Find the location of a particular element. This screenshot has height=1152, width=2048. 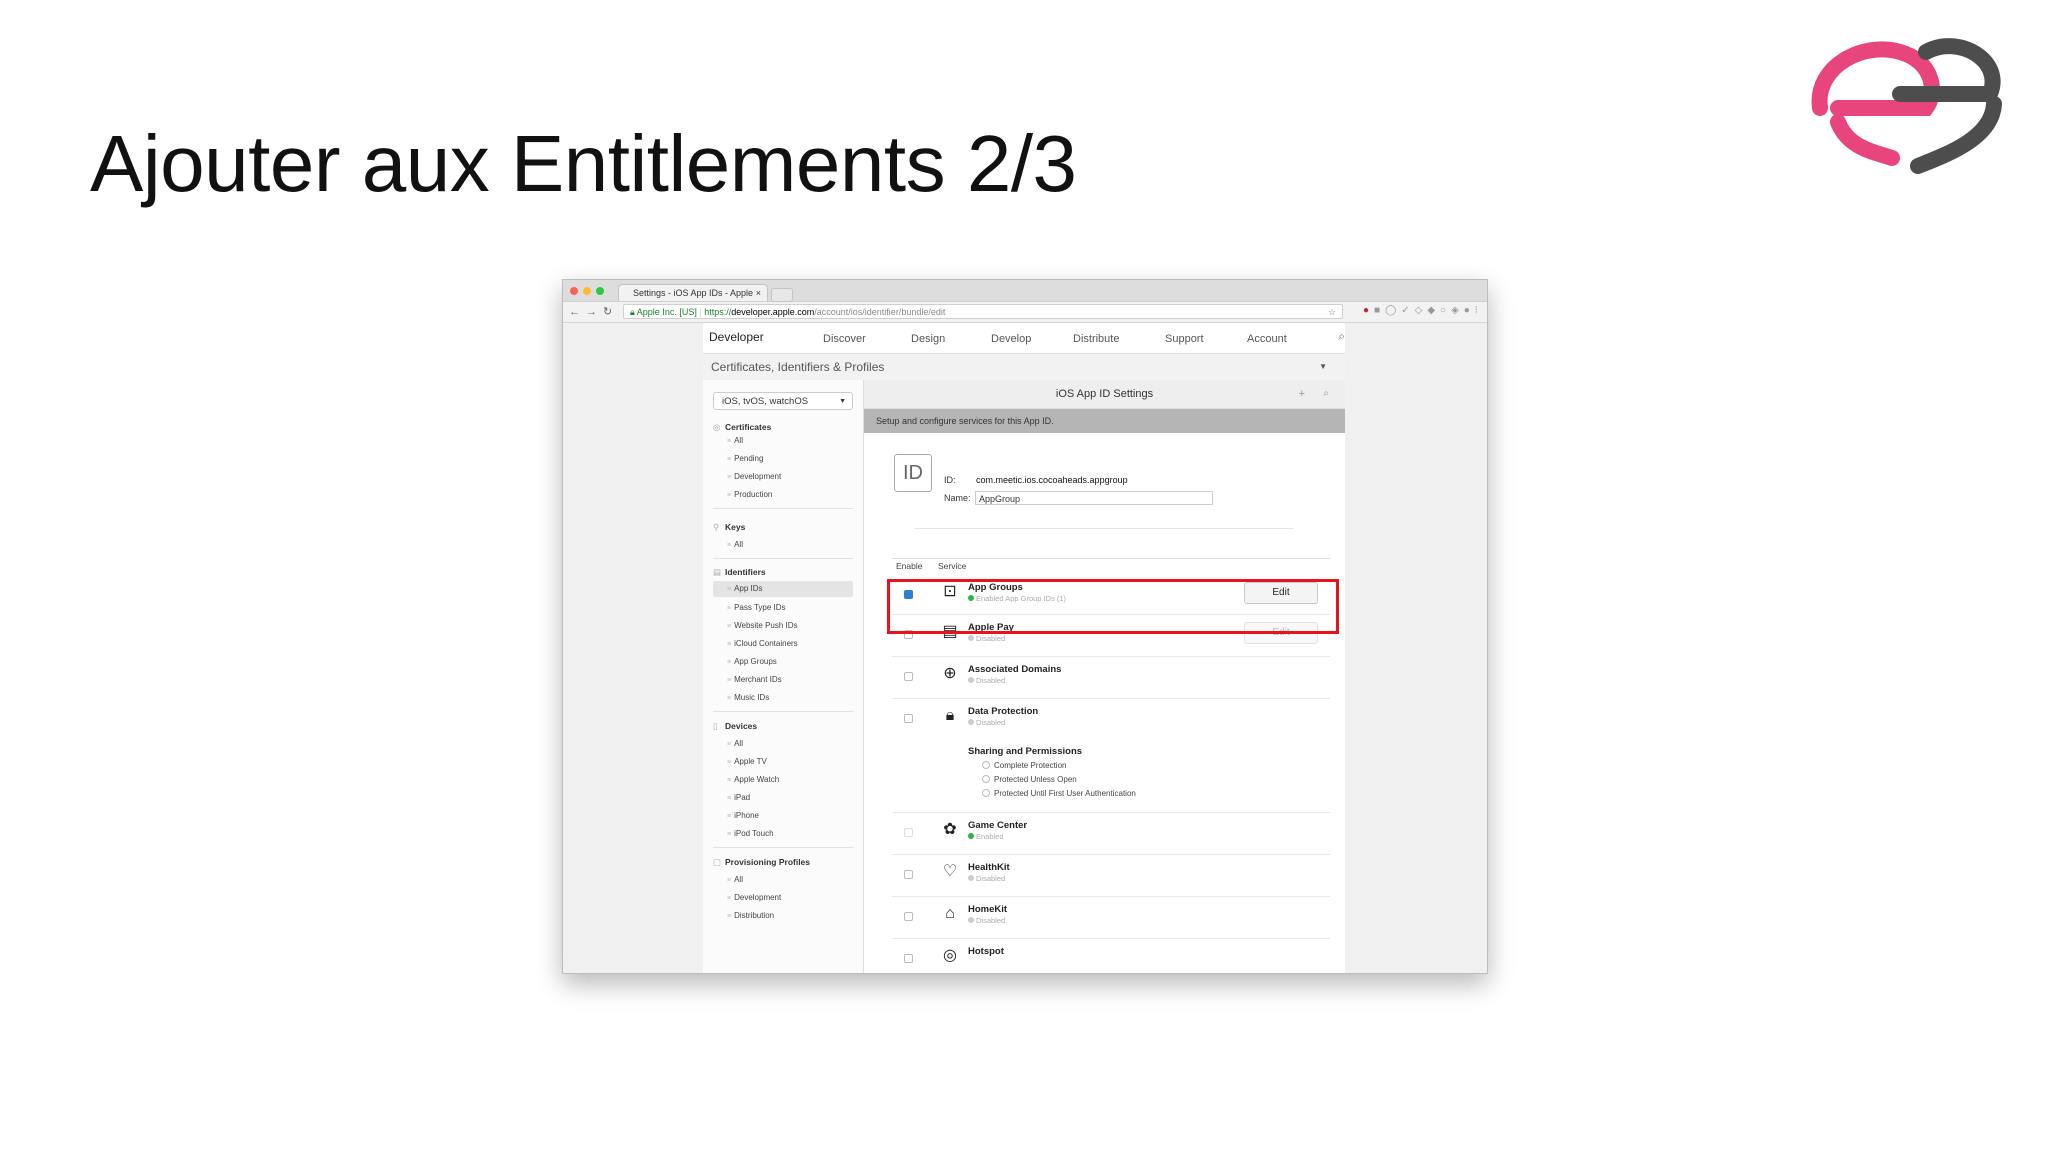

back-icon: ← is located at coordinates (577, 312).